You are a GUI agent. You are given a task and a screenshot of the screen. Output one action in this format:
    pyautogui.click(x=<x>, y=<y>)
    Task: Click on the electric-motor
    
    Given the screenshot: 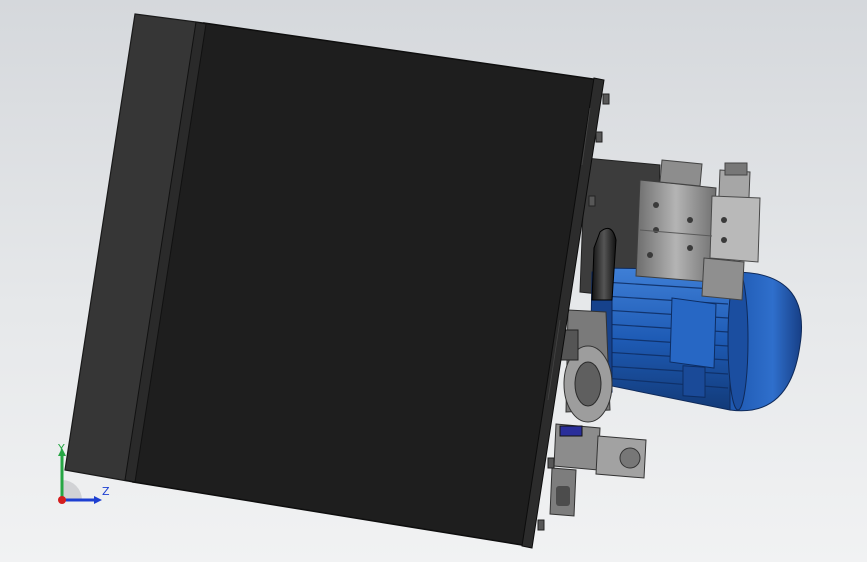 What is the action you would take?
    pyautogui.click(x=695, y=339)
    